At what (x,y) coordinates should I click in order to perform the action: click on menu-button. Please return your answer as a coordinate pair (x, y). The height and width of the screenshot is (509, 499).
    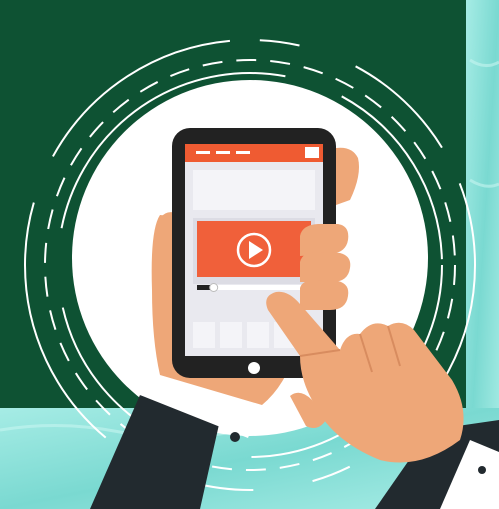
    Looking at the image, I should click on (312, 152).